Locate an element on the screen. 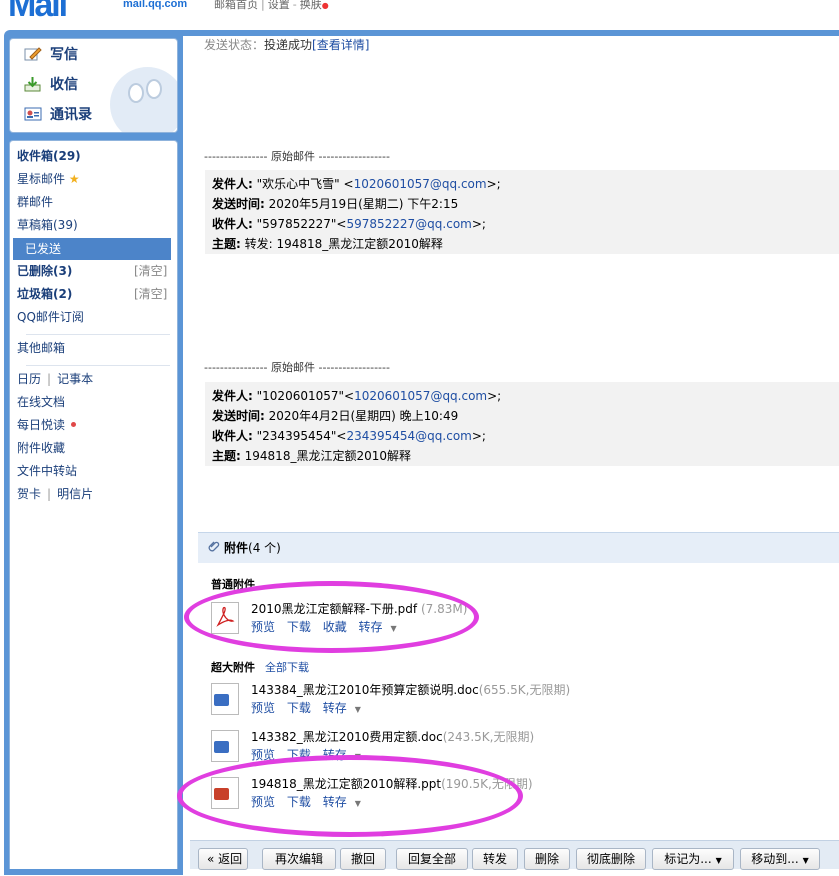 The width and height of the screenshot is (839, 876). download-link: 下载 is located at coordinates (299, 708).